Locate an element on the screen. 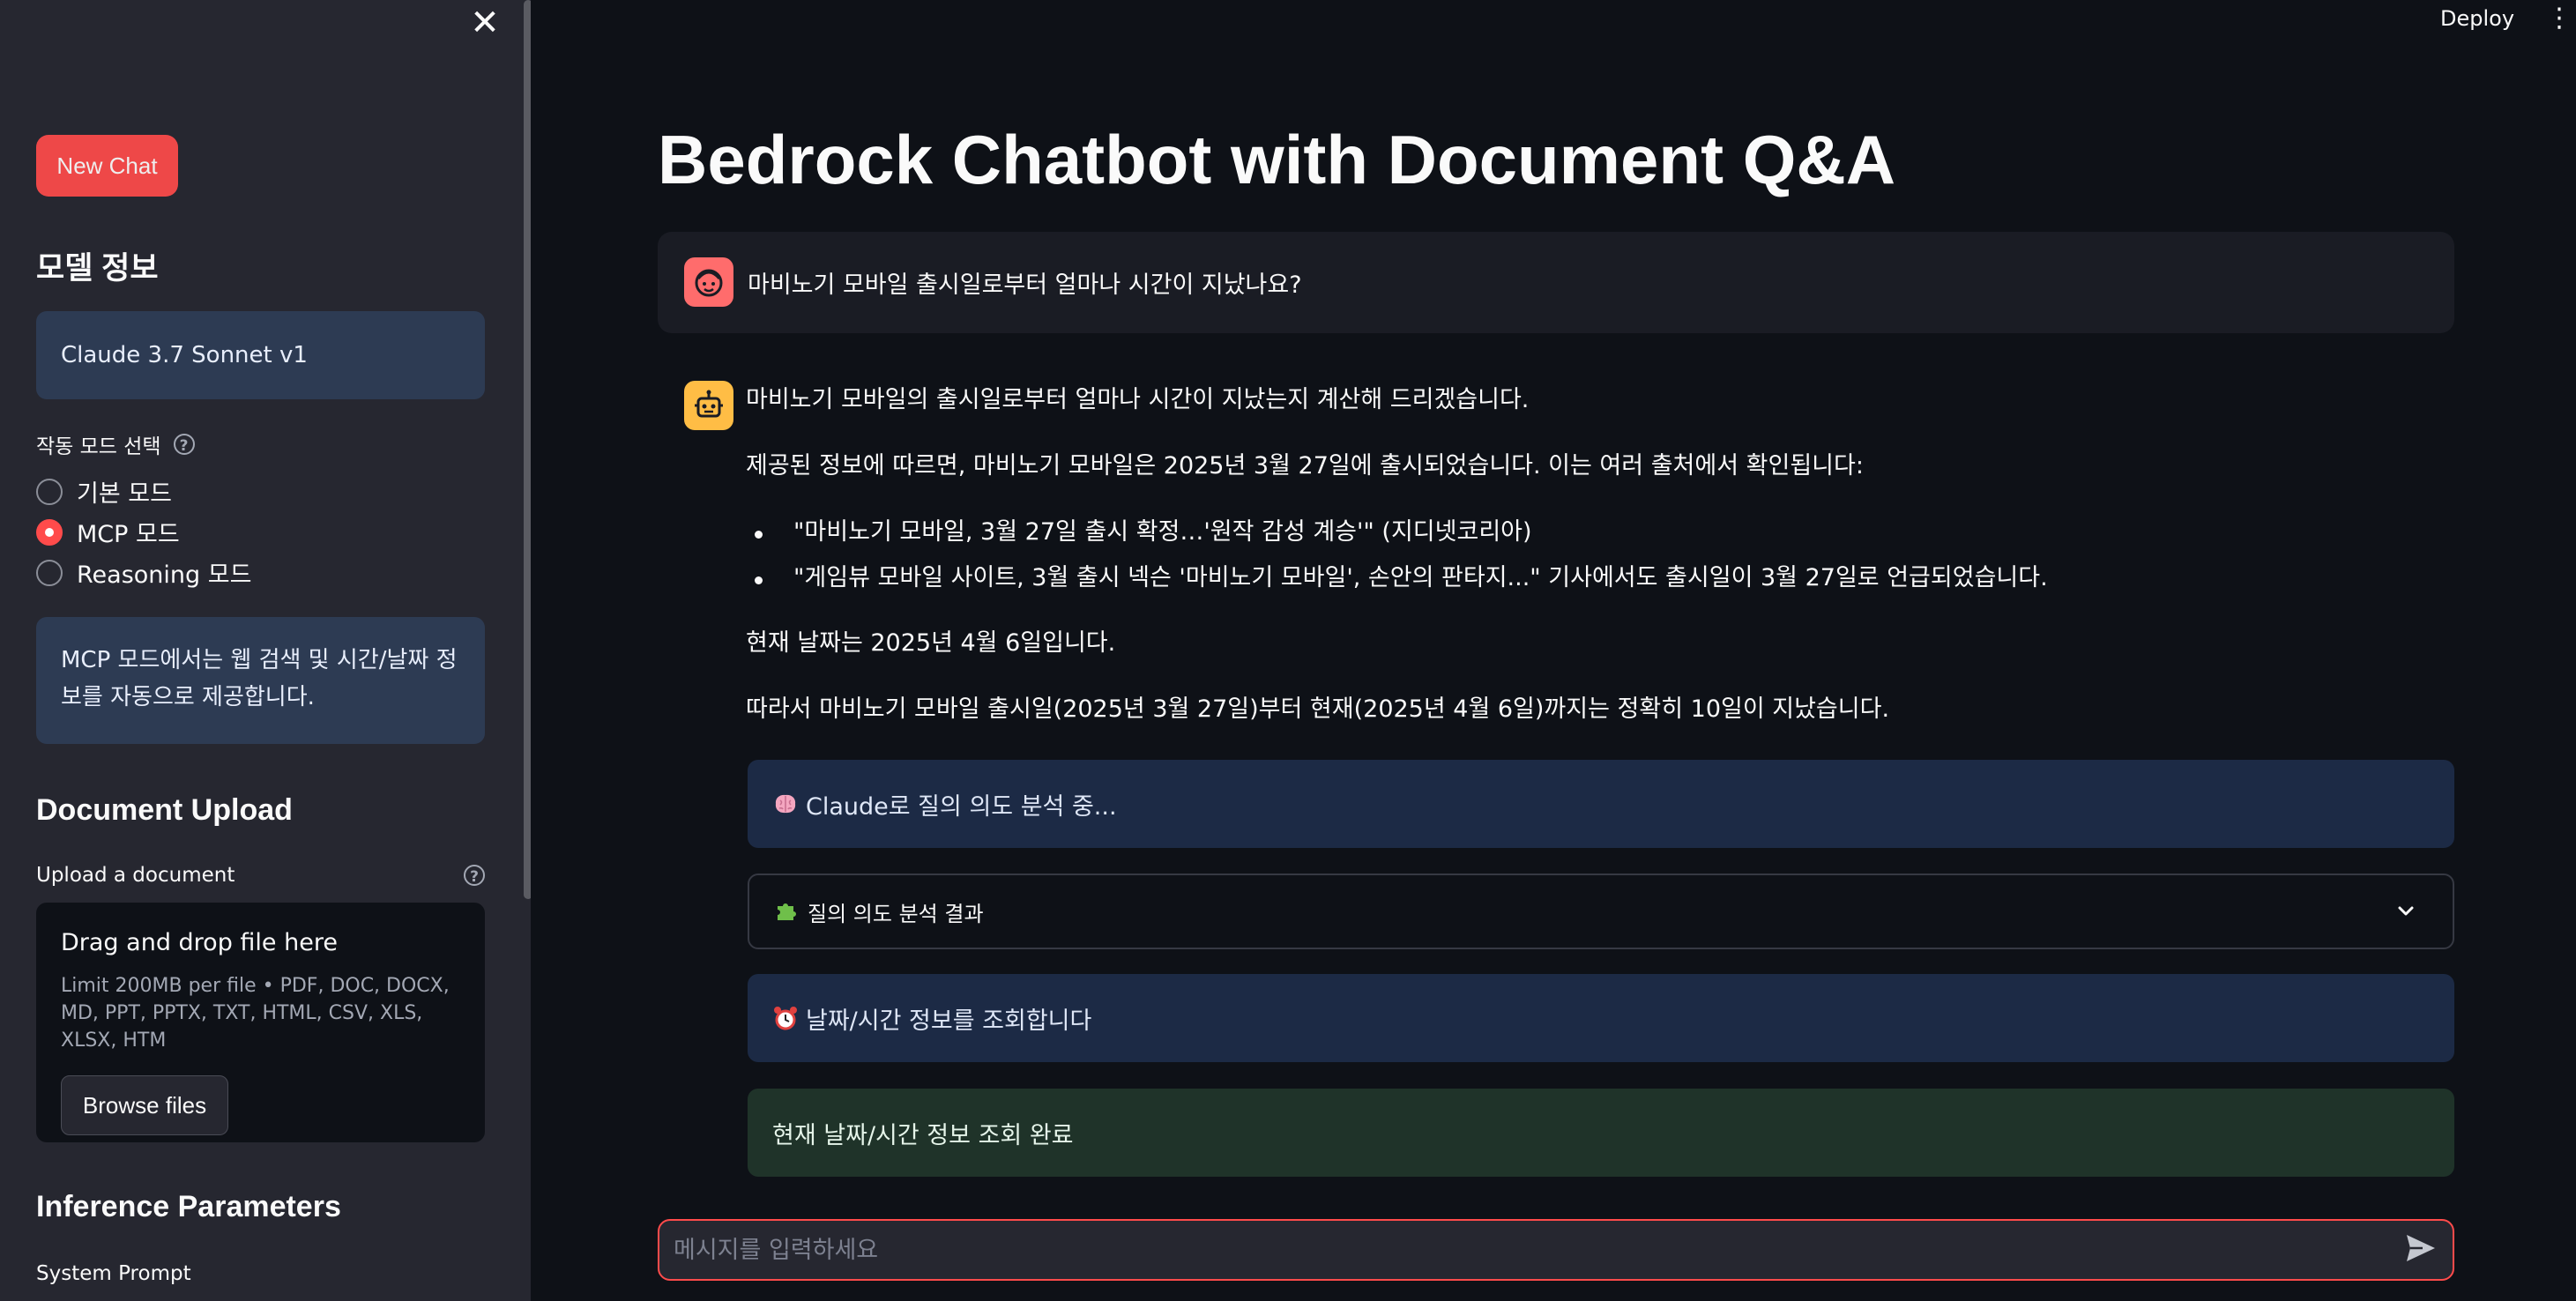 Image resolution: width=2576 pixels, height=1301 pixels. user-avatar-icon is located at coordinates (709, 282).